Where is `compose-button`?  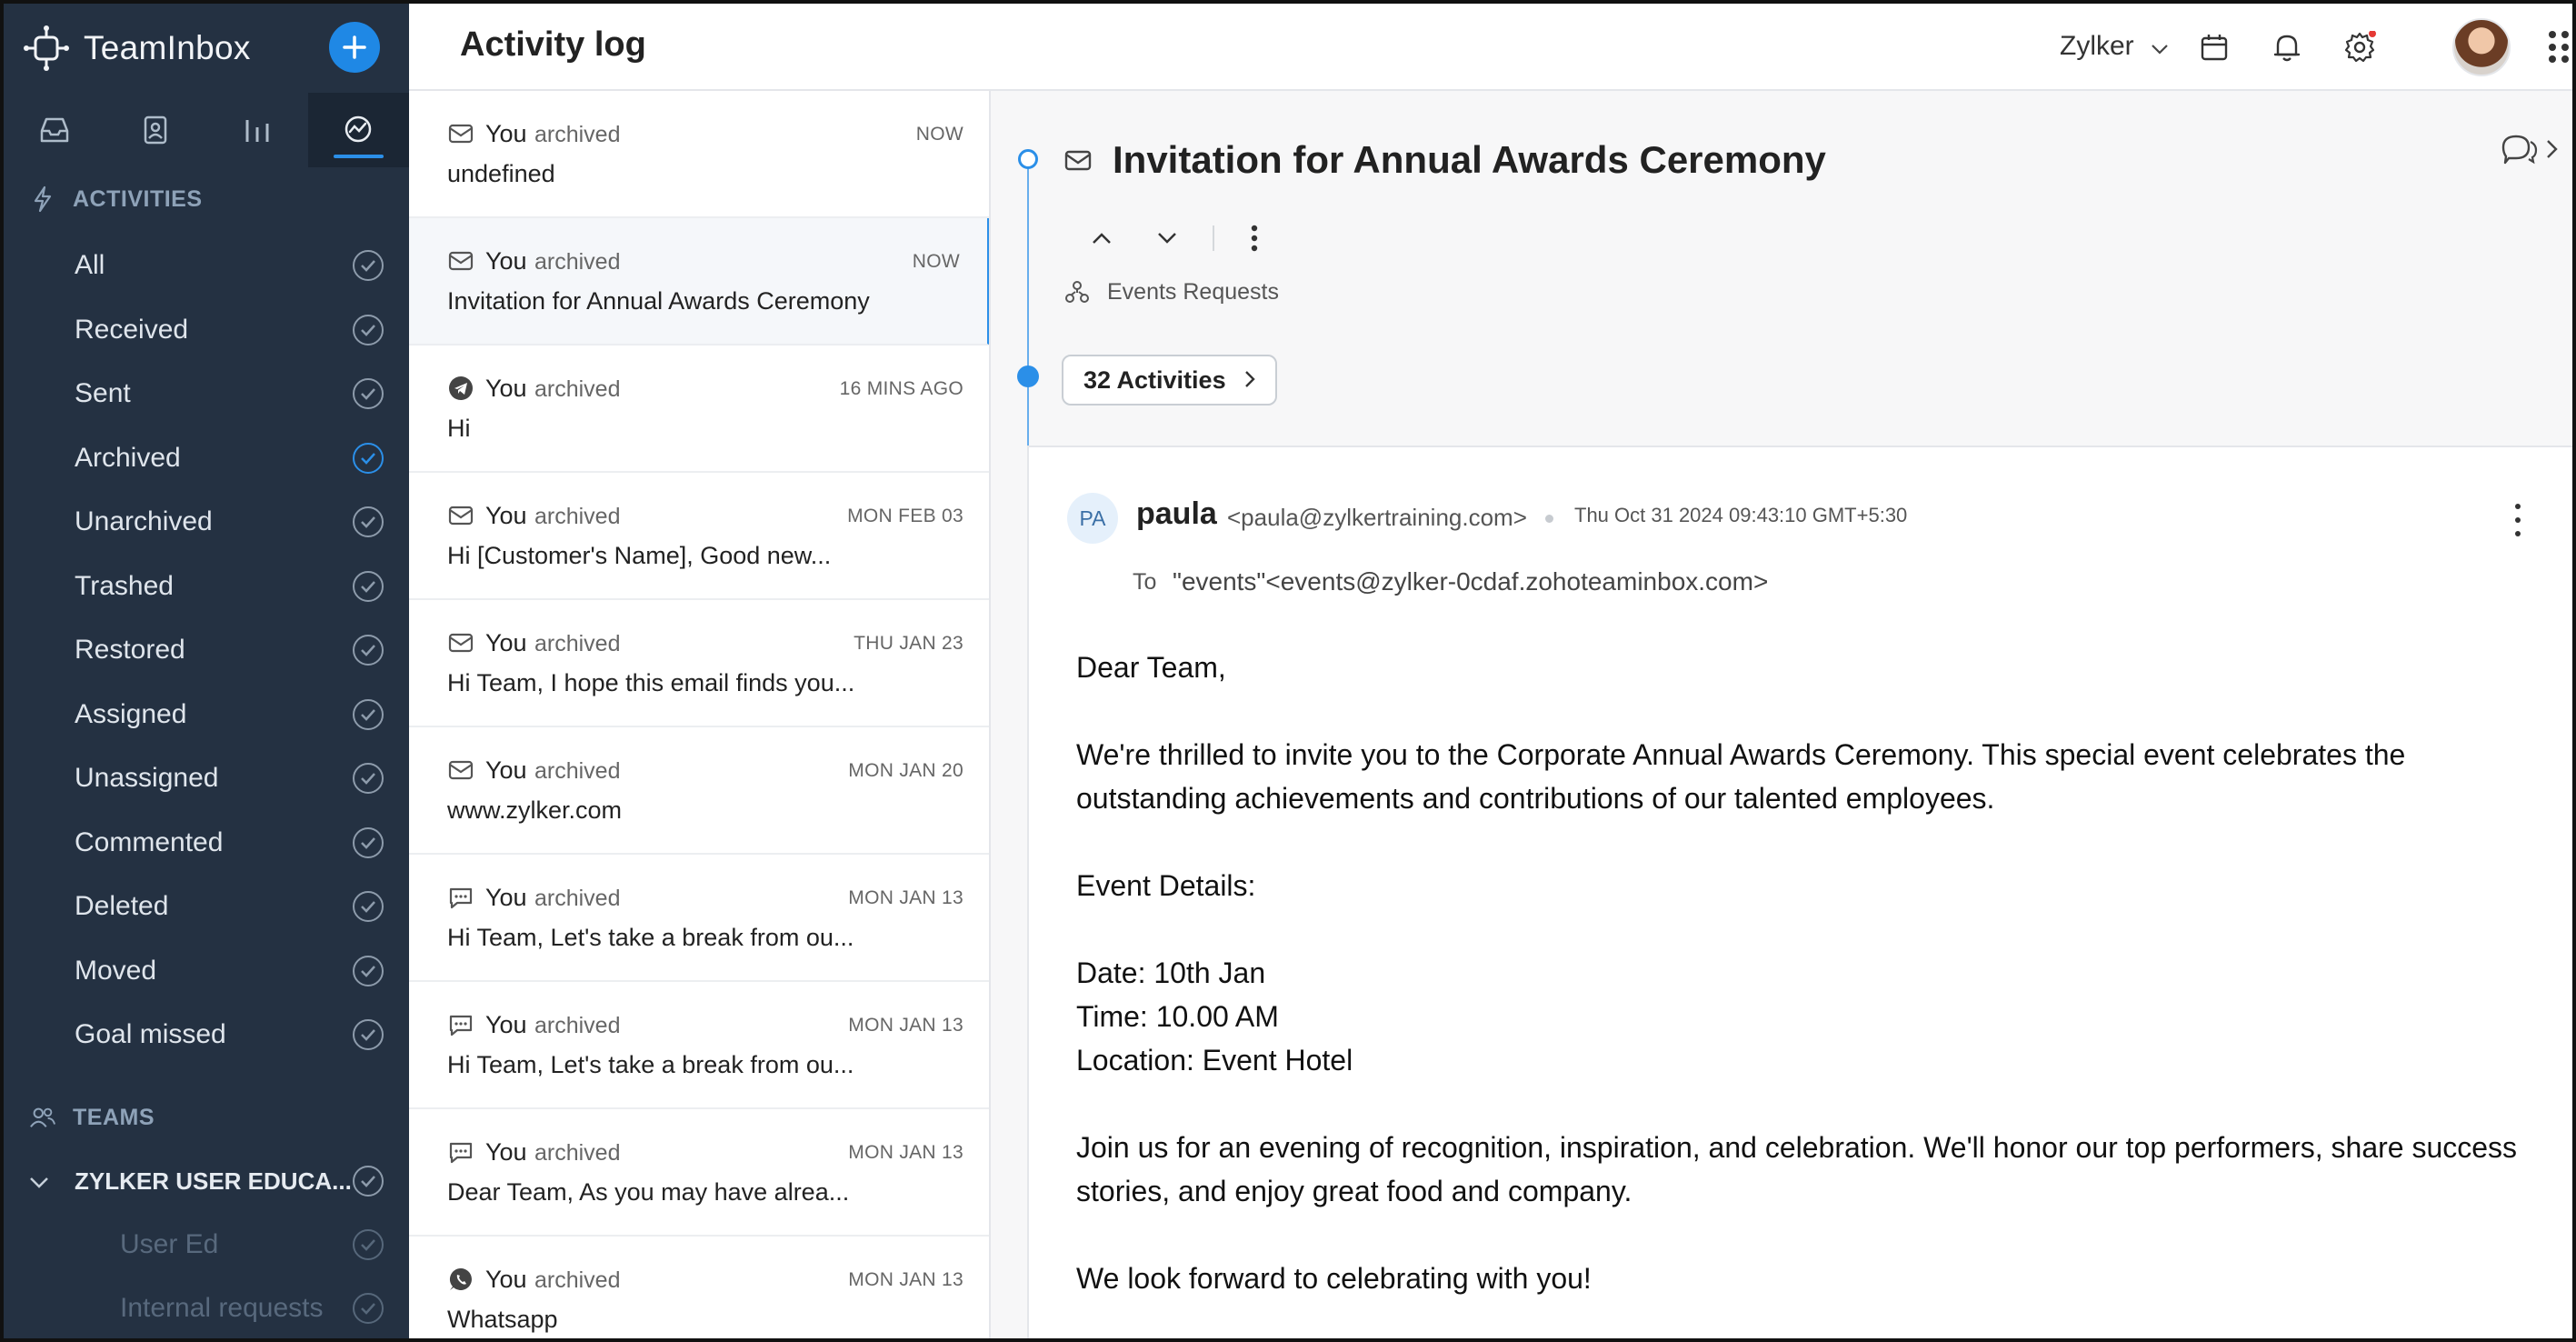 compose-button is located at coordinates (354, 47).